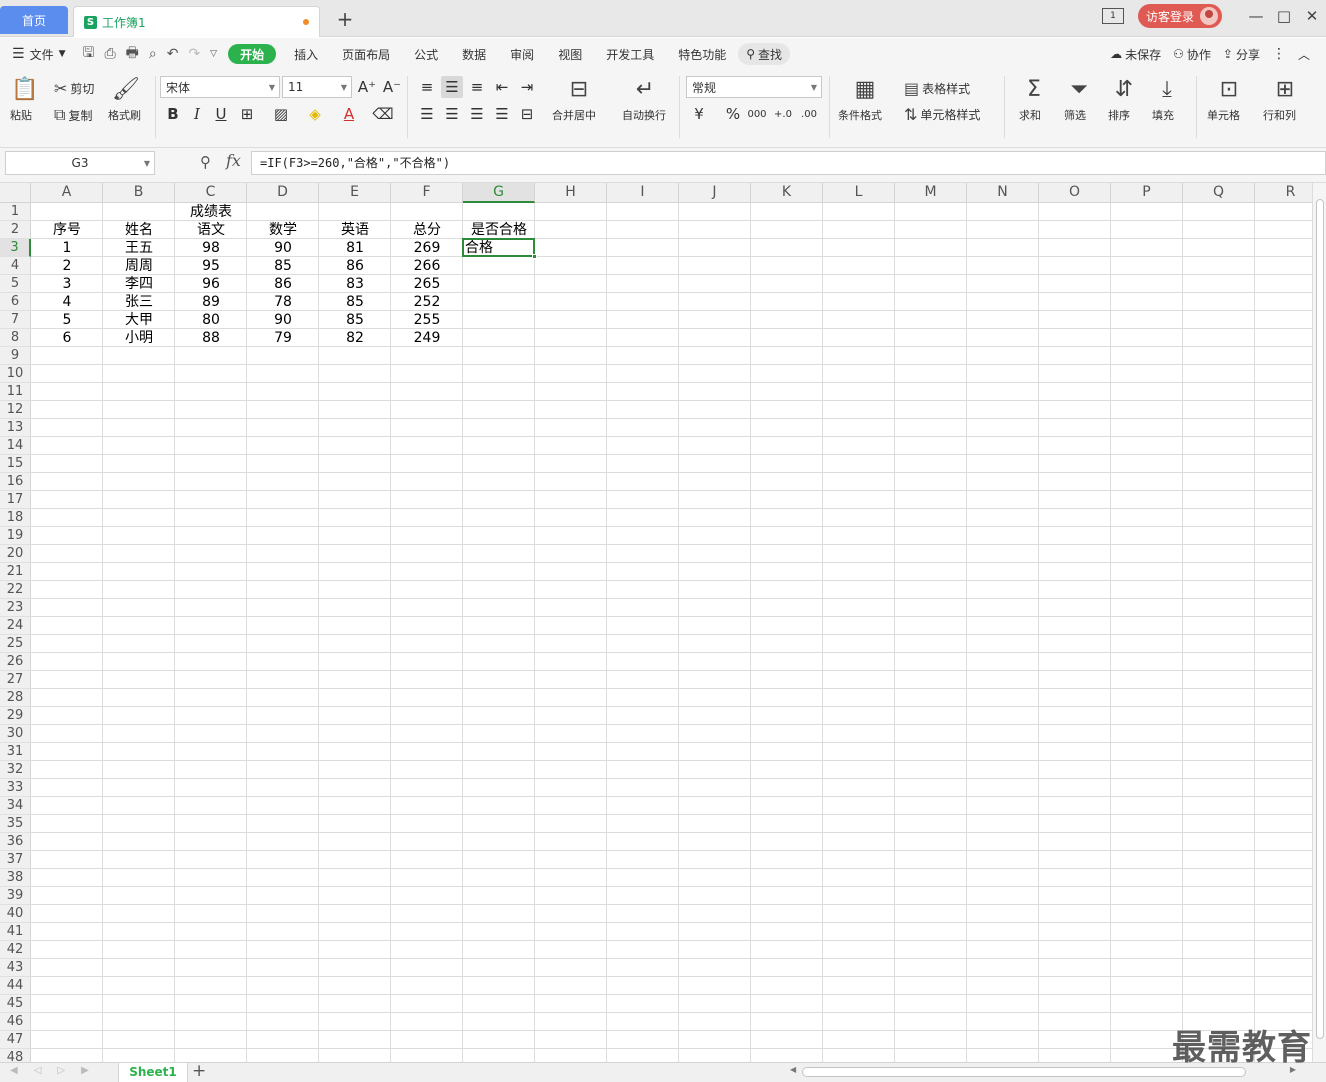 The height and width of the screenshot is (1082, 1326). What do you see at coordinates (15, 590) in the screenshot?
I see `row-header-22: 22` at bounding box center [15, 590].